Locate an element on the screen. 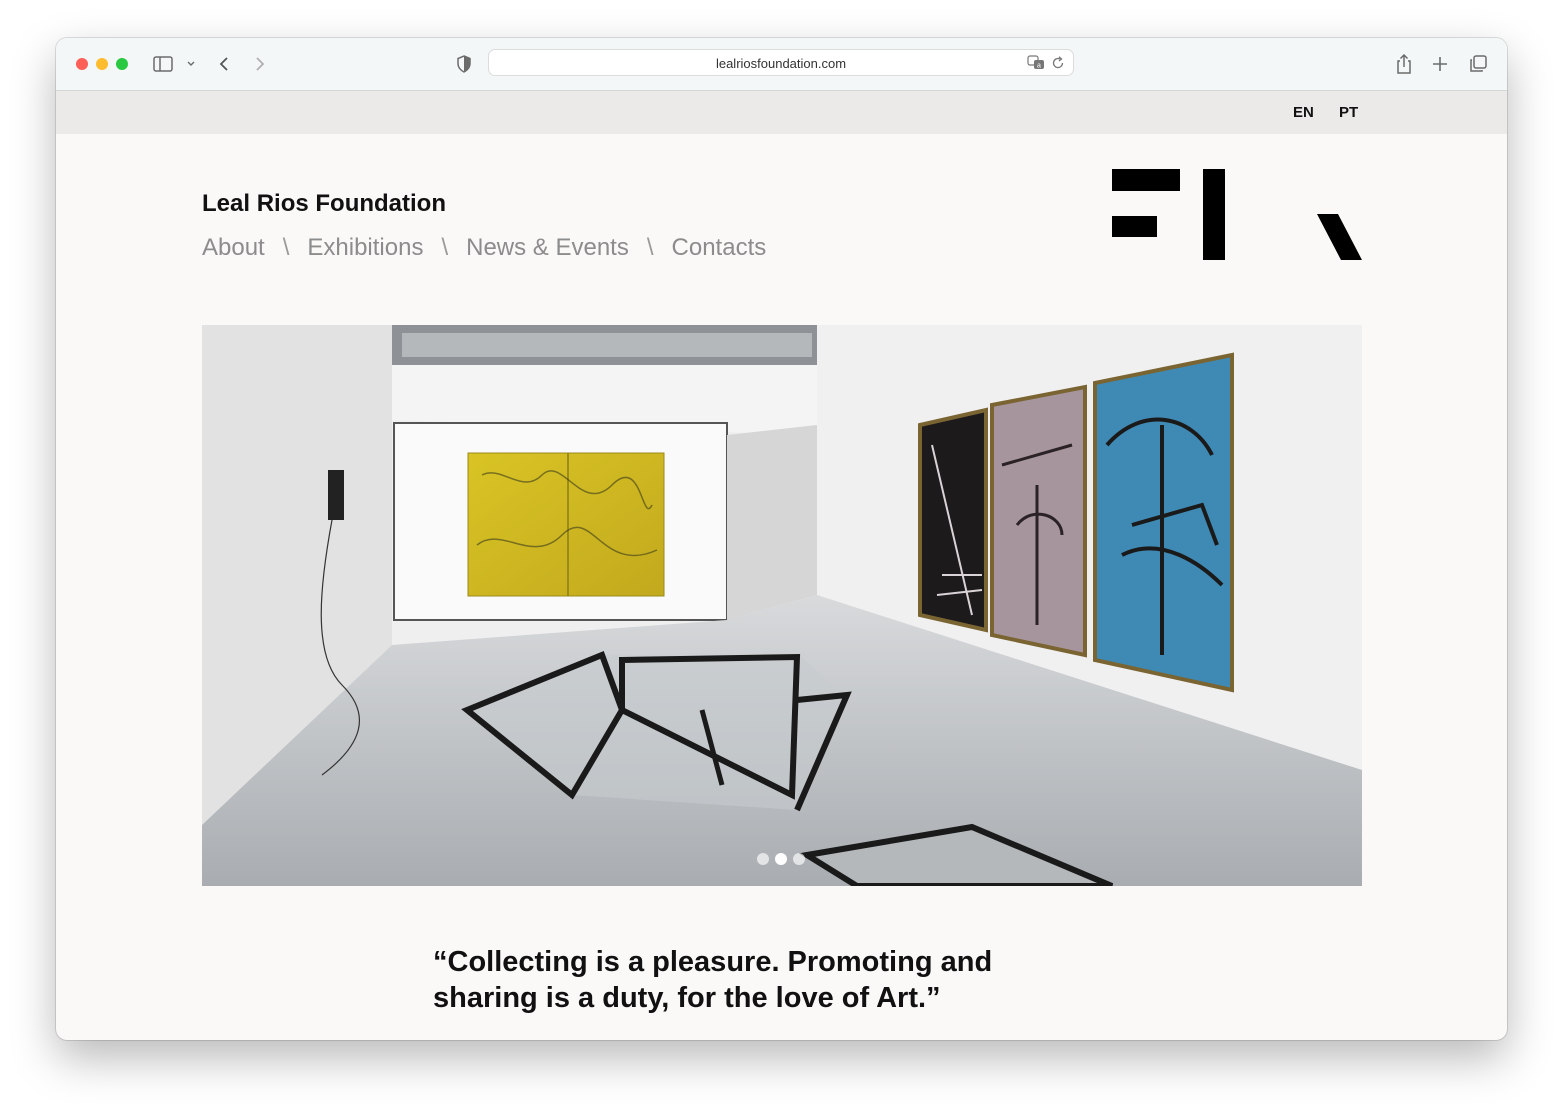 Image resolution: width=1563 pixels, height=1115 pixels. tabs-overview-icon is located at coordinates (1478, 64).